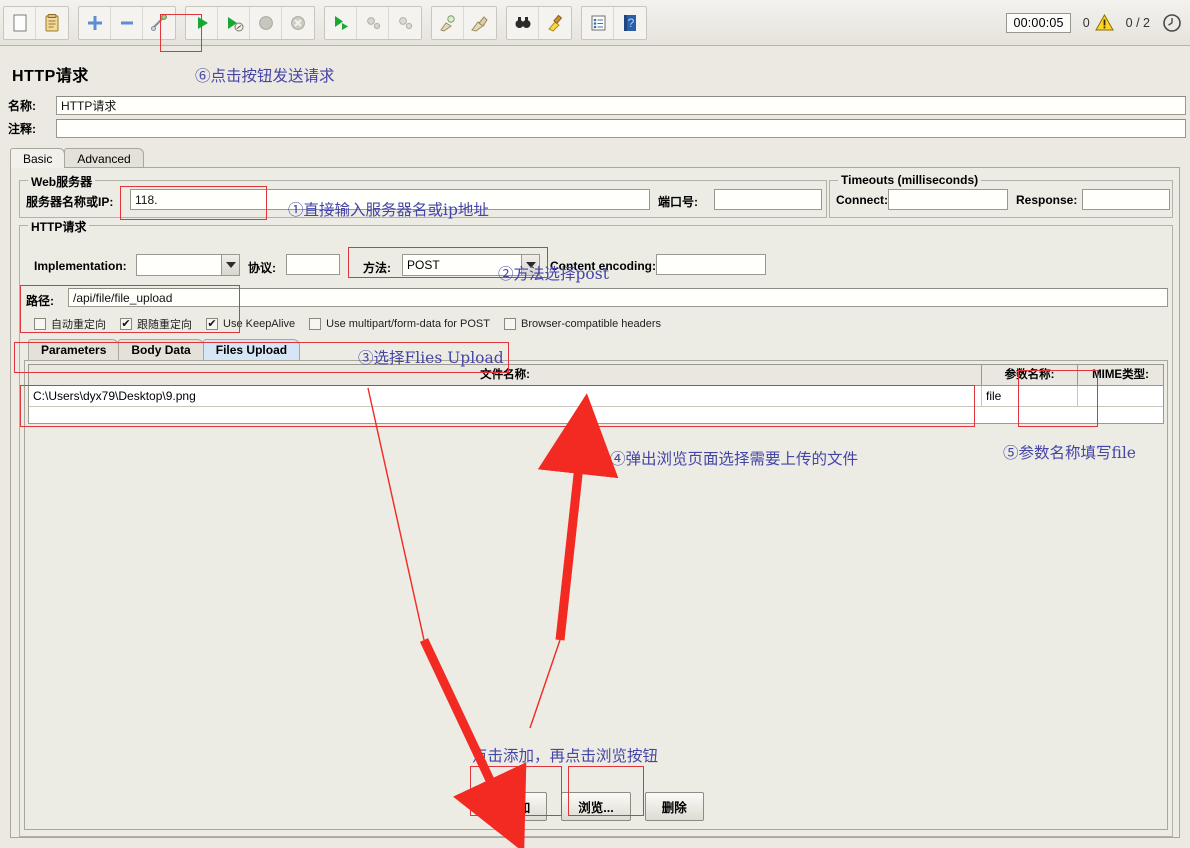 The height and width of the screenshot is (848, 1190). I want to click on comment-label: 注释:, so click(22, 128).